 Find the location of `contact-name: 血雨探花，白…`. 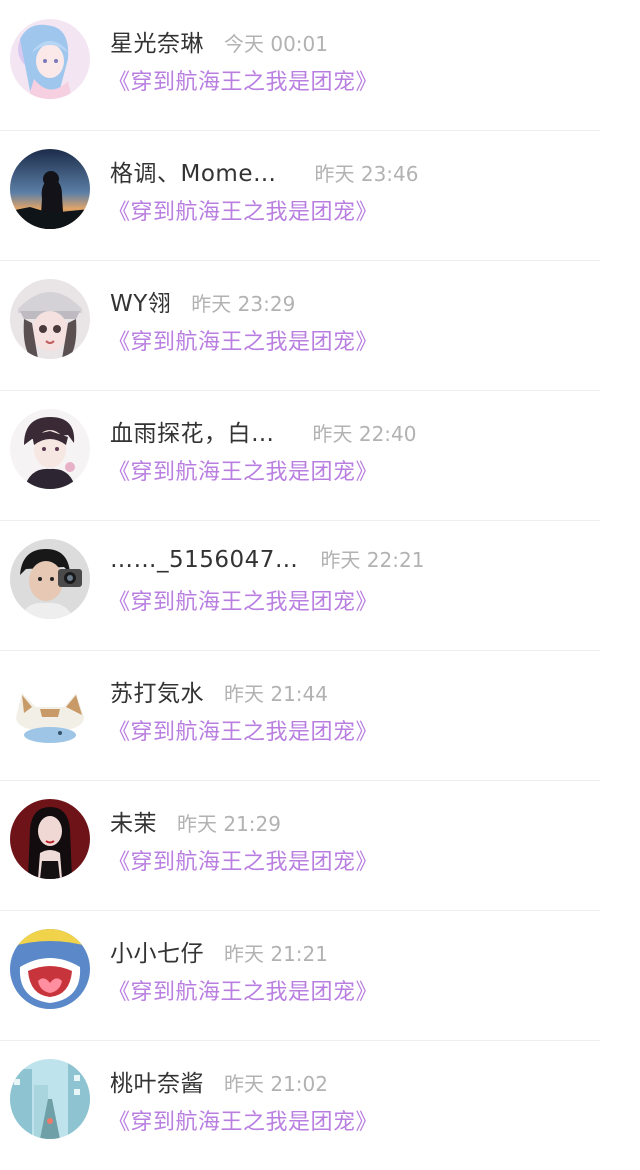

contact-name: 血雨探花，白… is located at coordinates (192, 434).